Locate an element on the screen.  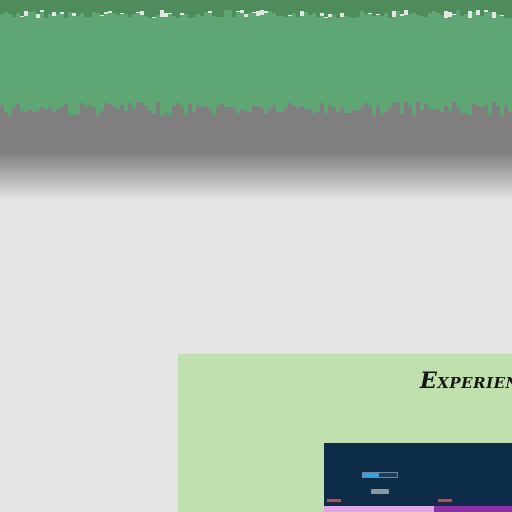
app-preview-screenshot is located at coordinates (418, 477).